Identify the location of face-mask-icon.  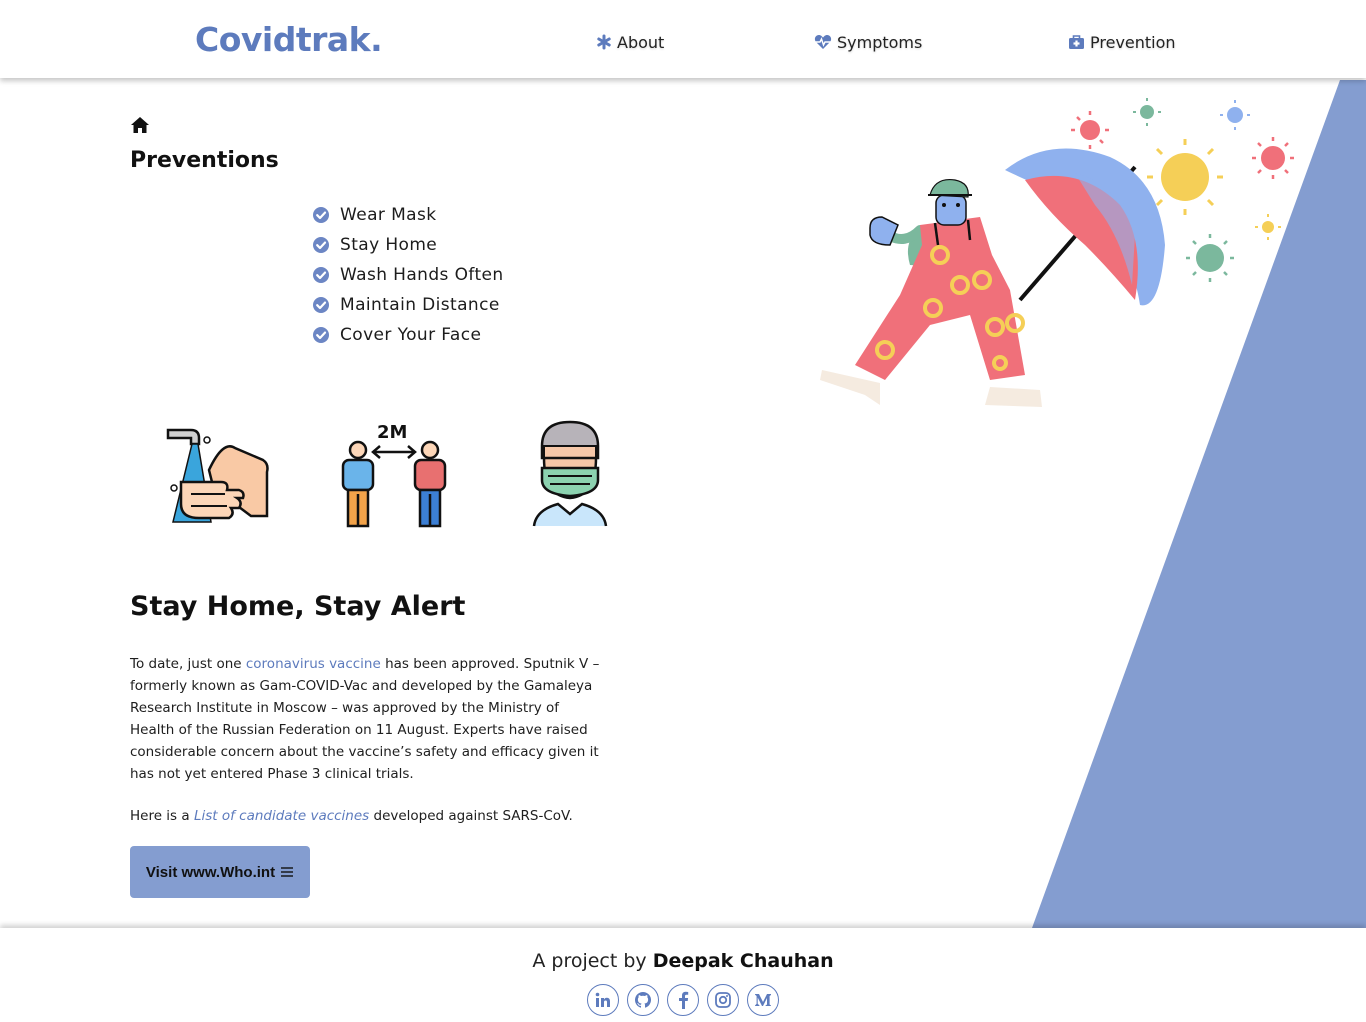
(570, 473).